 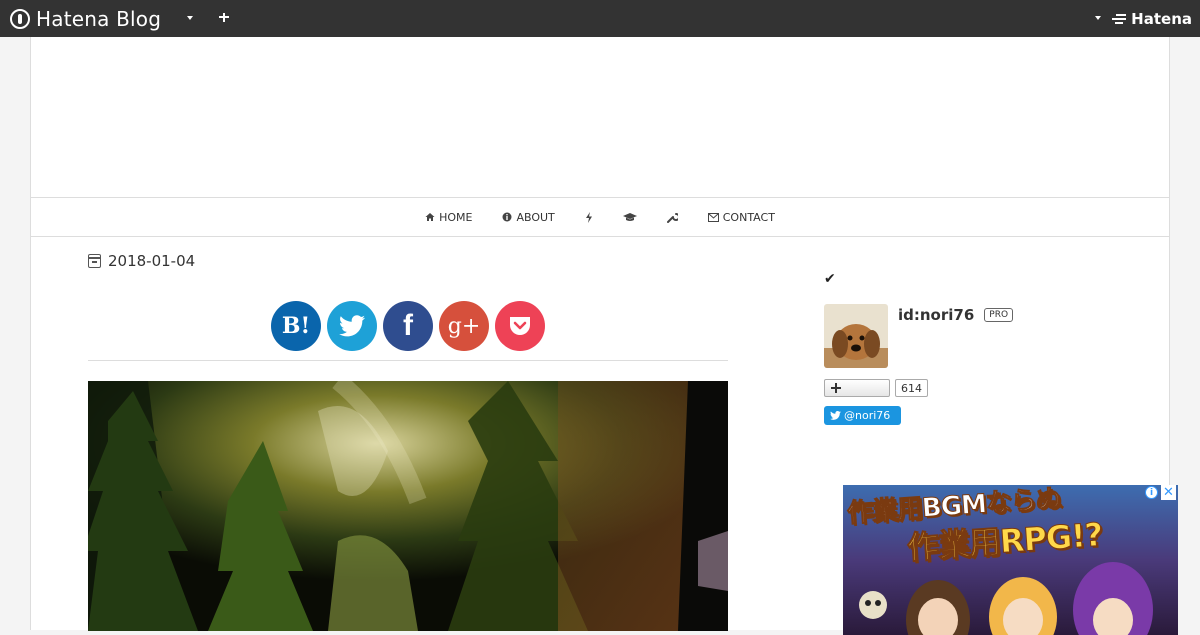 I want to click on nav-item-tools, so click(x=672, y=217).